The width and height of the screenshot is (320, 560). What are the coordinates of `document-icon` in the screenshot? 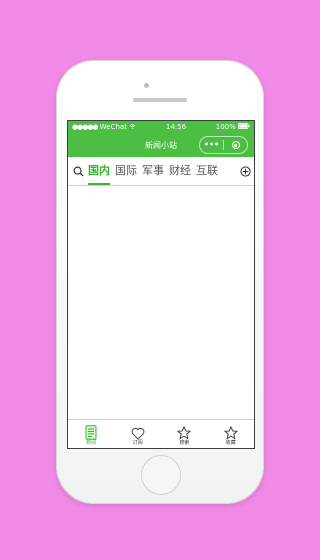 It's located at (91, 432).